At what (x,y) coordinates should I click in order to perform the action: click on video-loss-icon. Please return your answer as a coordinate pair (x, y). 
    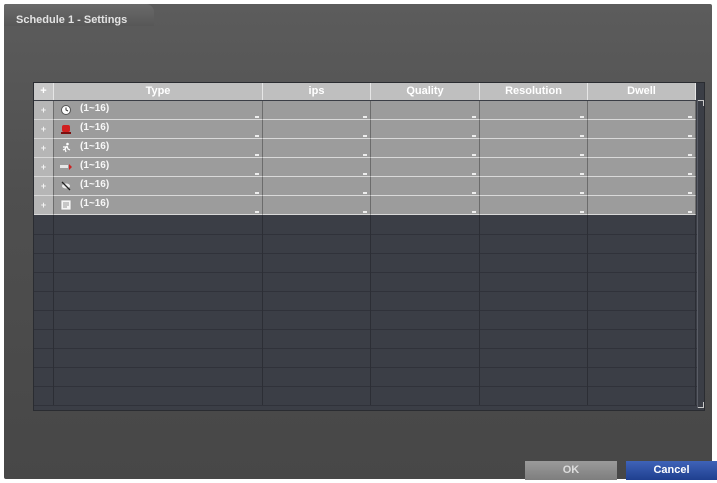
    Looking at the image, I should click on (66, 186).